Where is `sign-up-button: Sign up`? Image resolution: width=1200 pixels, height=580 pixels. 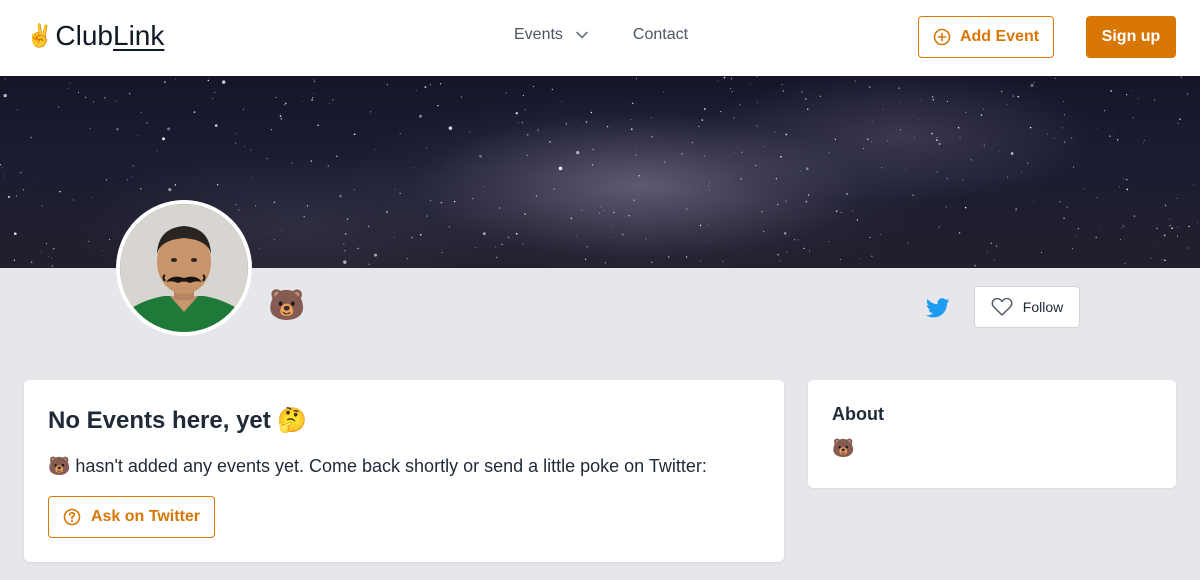 sign-up-button: Sign up is located at coordinates (1131, 37).